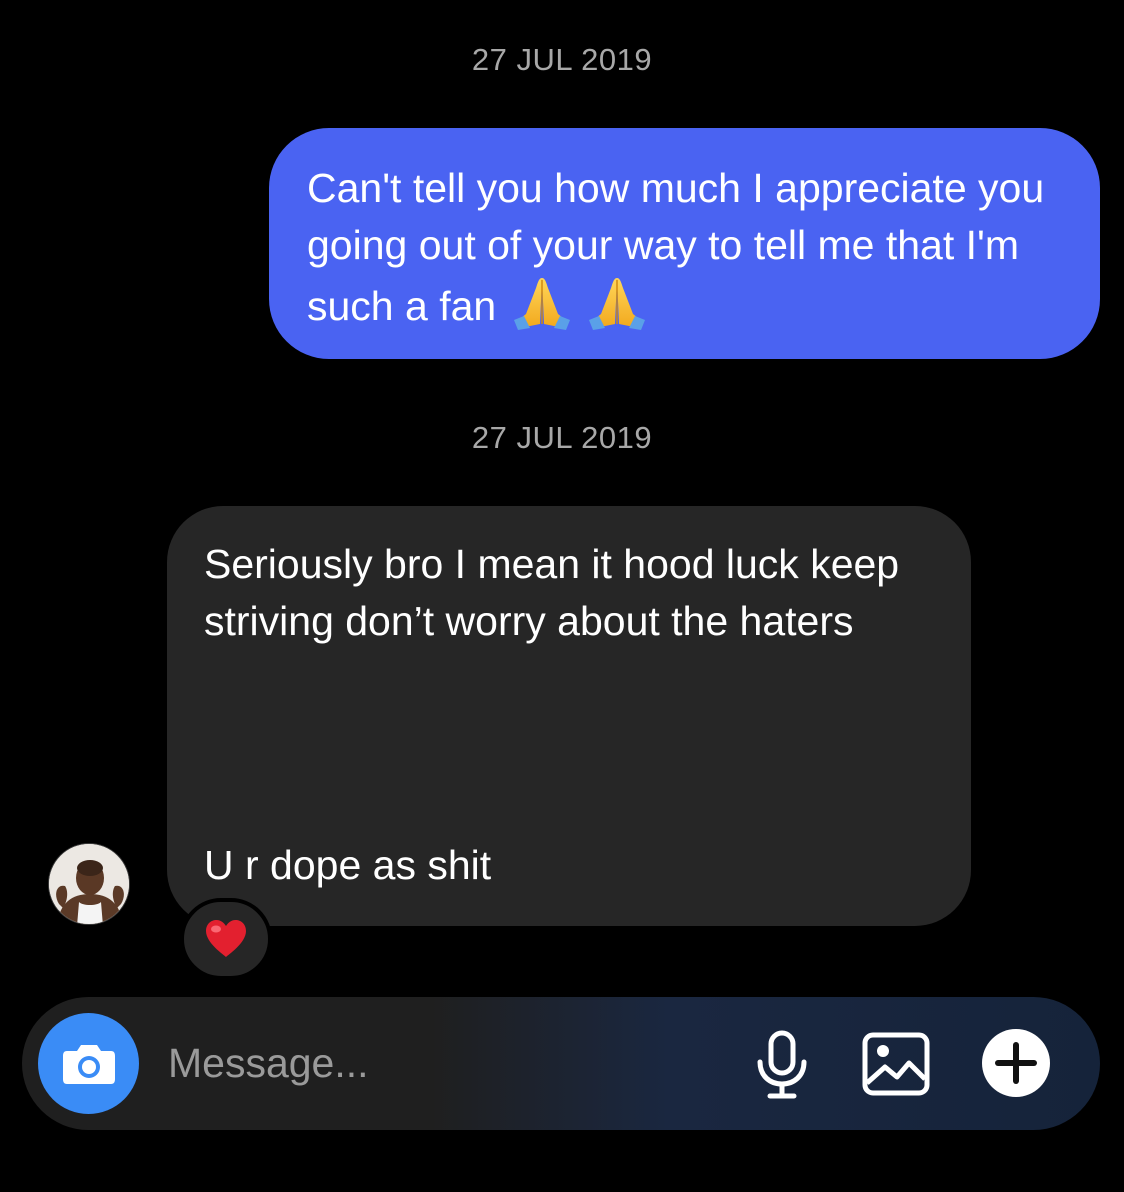 This screenshot has width=1124, height=1192. I want to click on camera-button, so click(88, 1063).